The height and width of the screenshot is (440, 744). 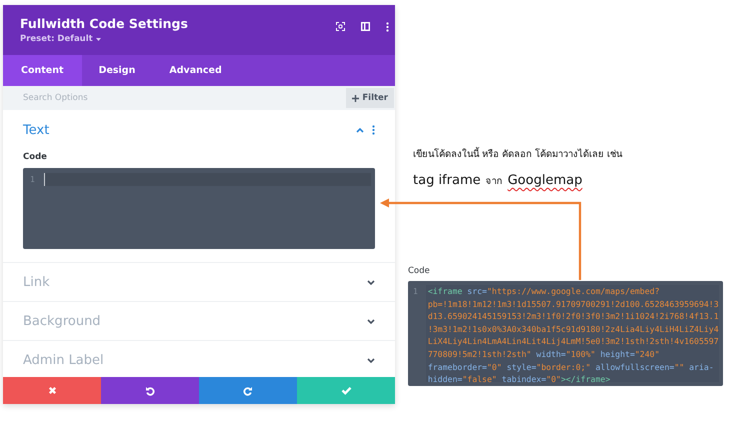 I want to click on example-label: Code, so click(x=419, y=271).